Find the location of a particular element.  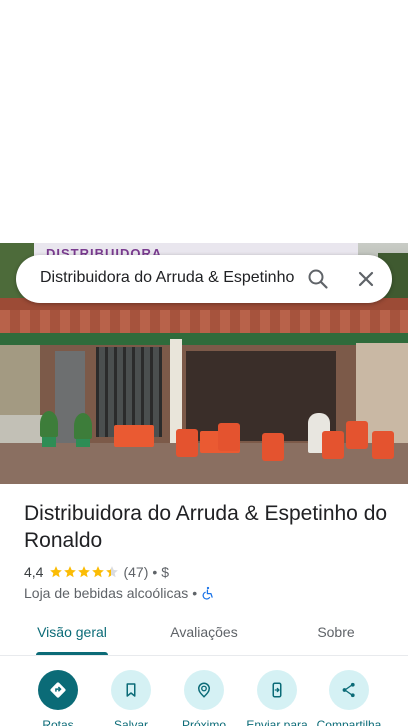

search-bar: Distribuidora do Arruda & Espetinho is located at coordinates (204, 279).